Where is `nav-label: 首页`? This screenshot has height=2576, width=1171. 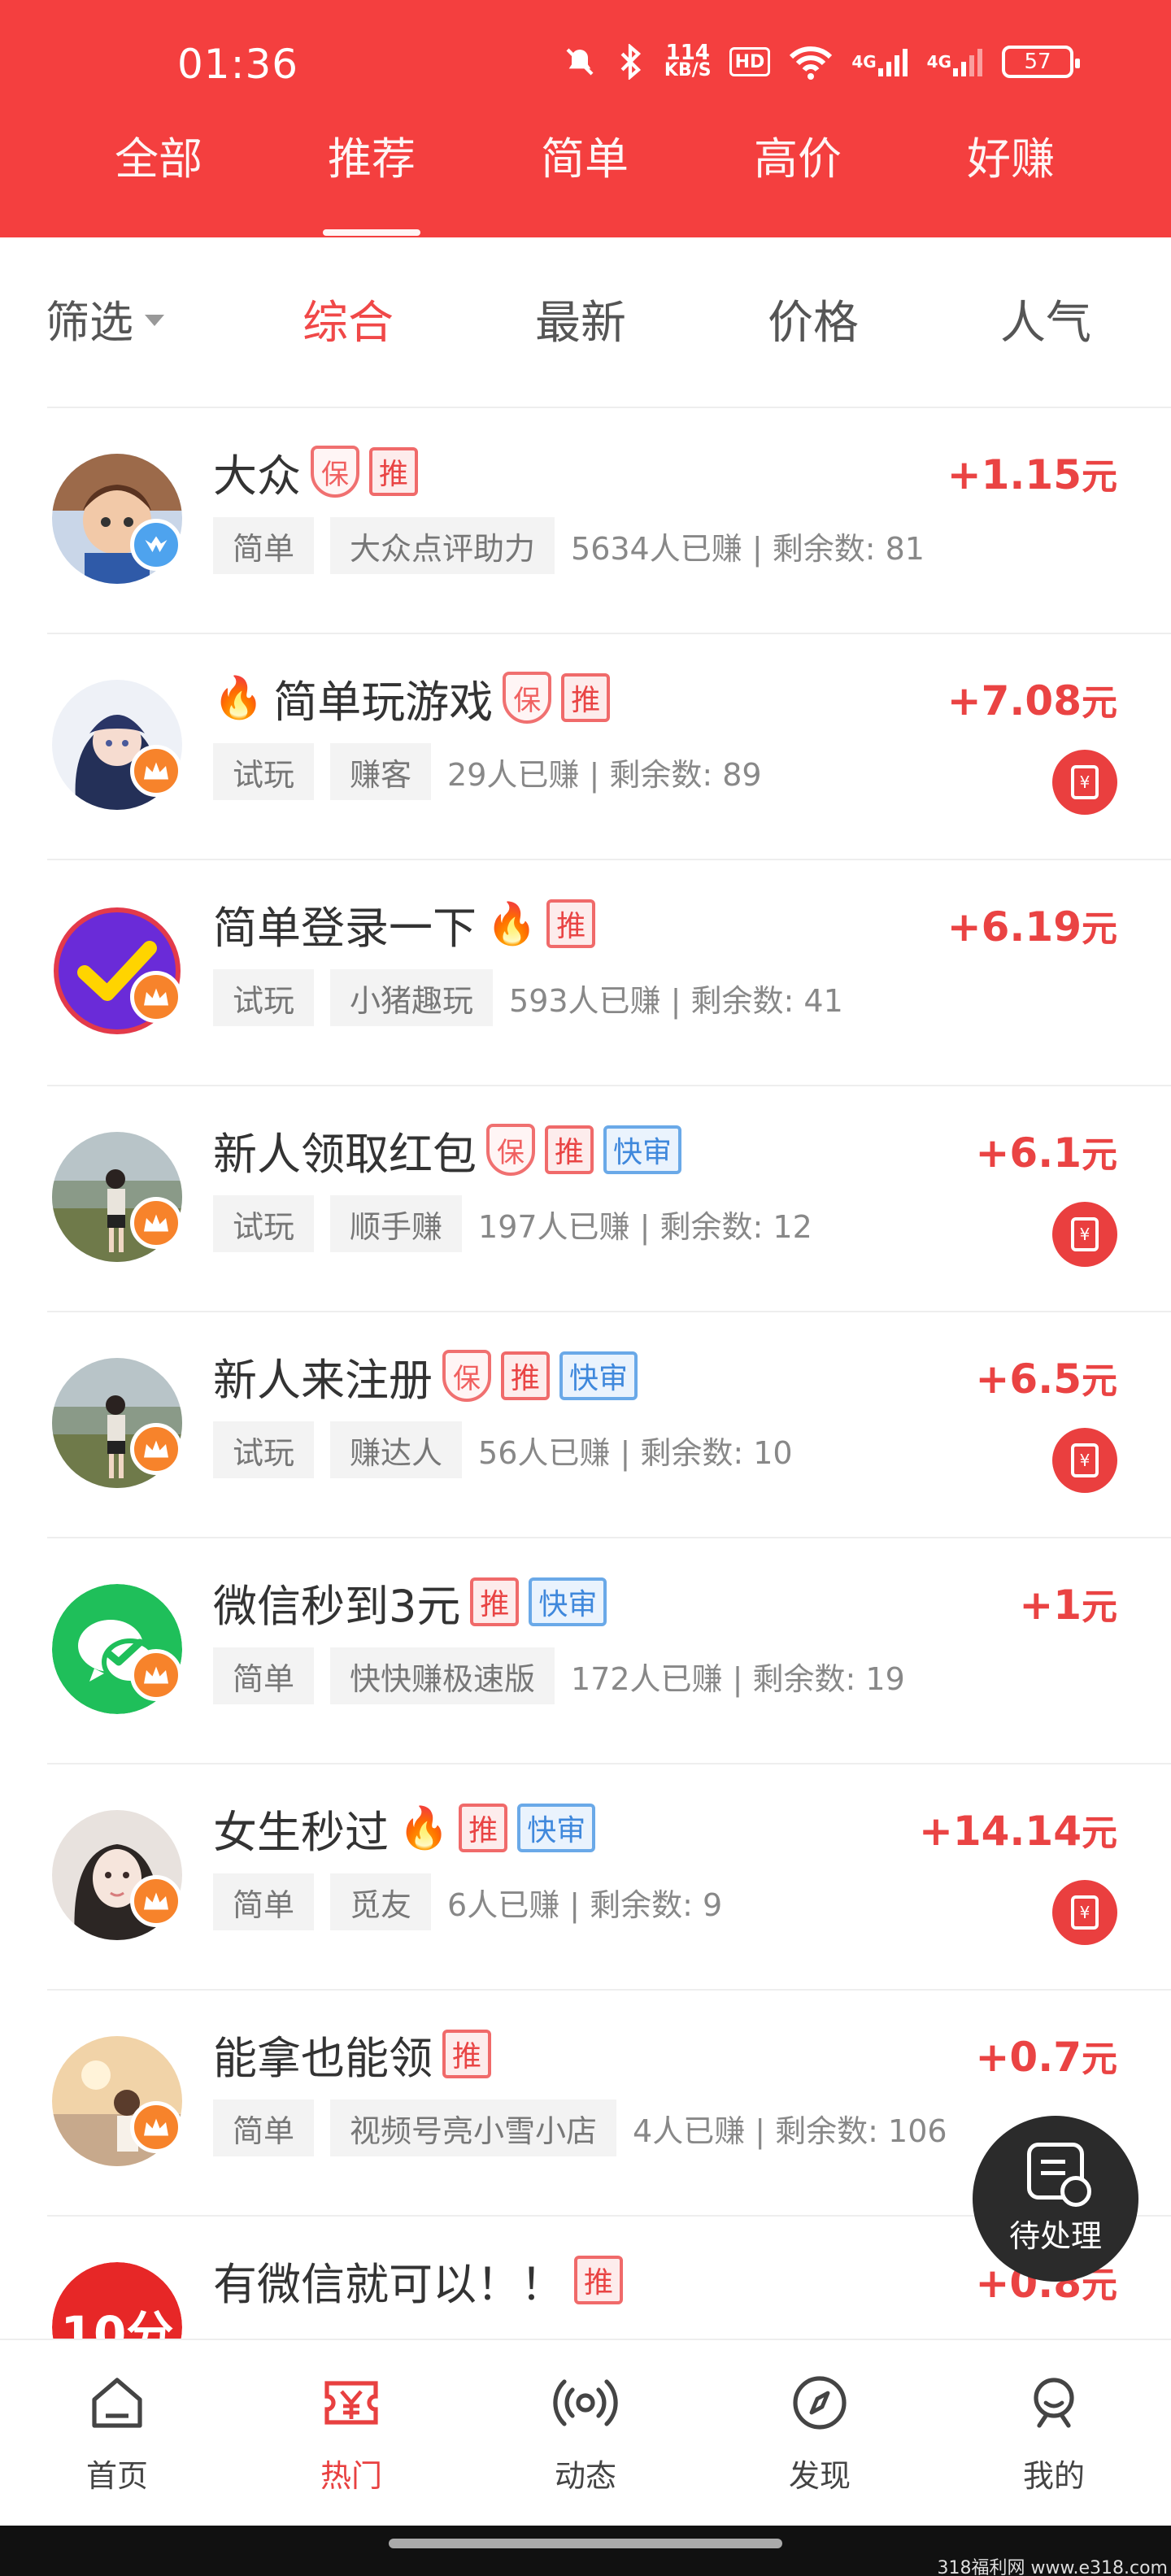 nav-label: 首页 is located at coordinates (117, 2476).